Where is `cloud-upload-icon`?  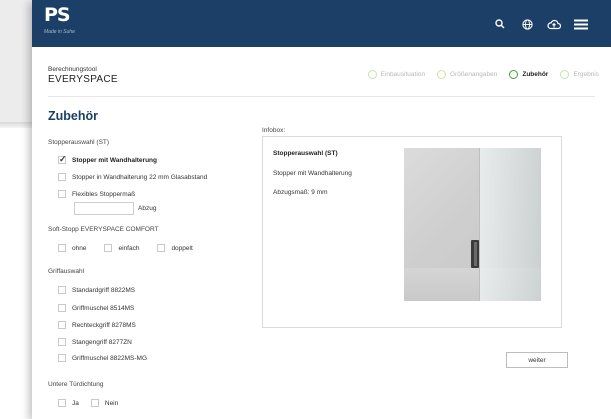
cloud-upload-icon is located at coordinates (554, 24).